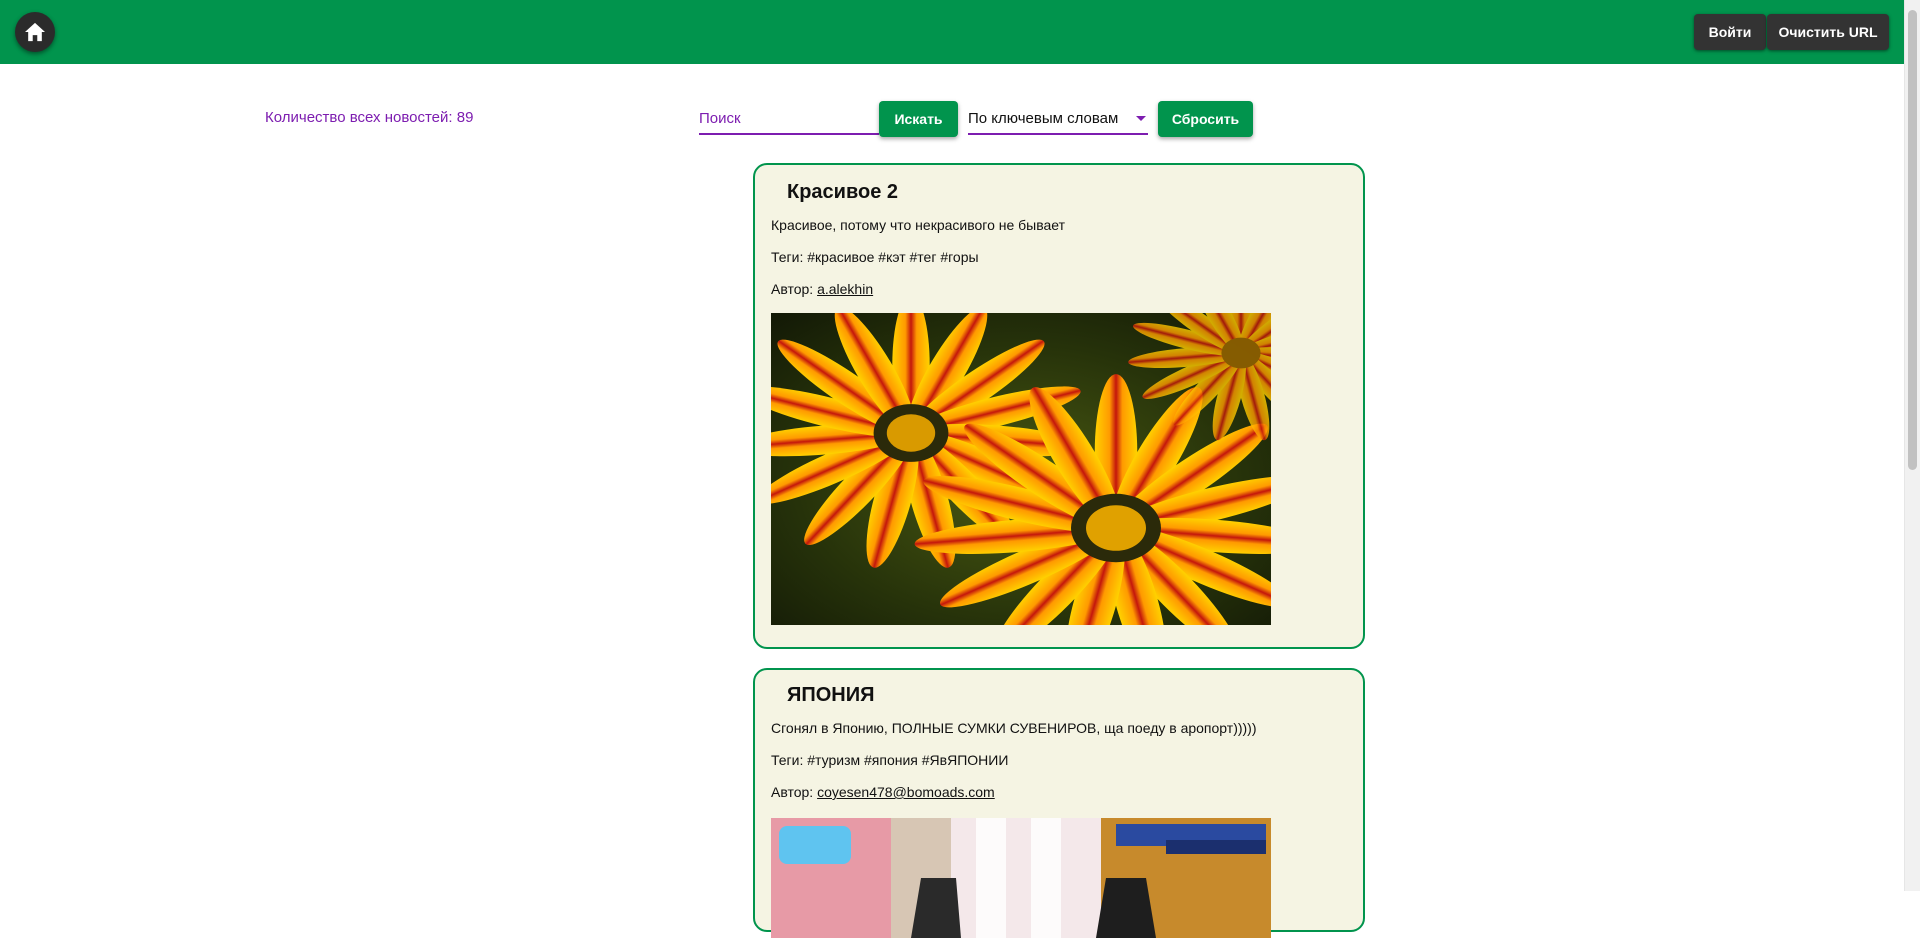 Image resolution: width=1920 pixels, height=938 pixels. Describe the element at coordinates (1828, 32) in the screenshot. I see `clear-url-button: Очистить URL` at that location.